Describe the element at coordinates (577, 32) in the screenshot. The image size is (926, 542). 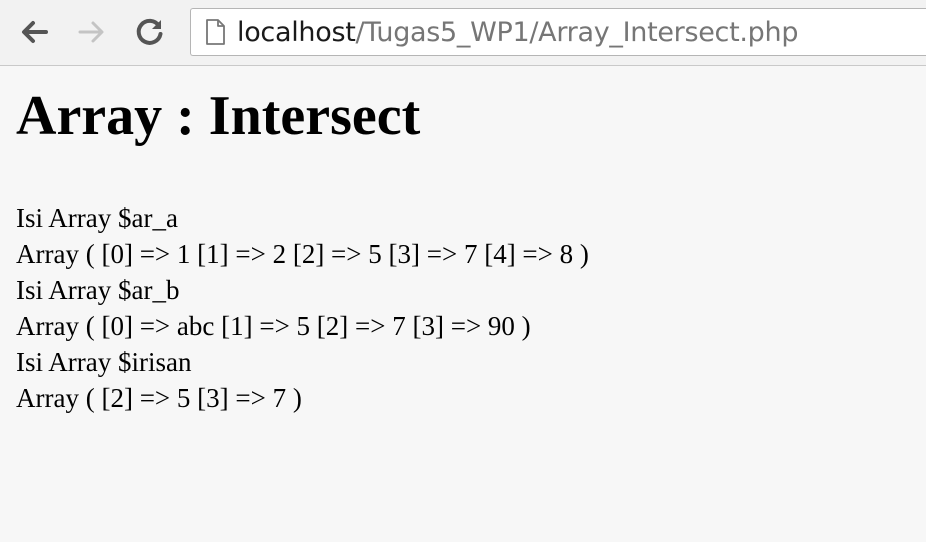
I see `url-path: /Tugas5_WP1/Array_Intersect.php` at that location.